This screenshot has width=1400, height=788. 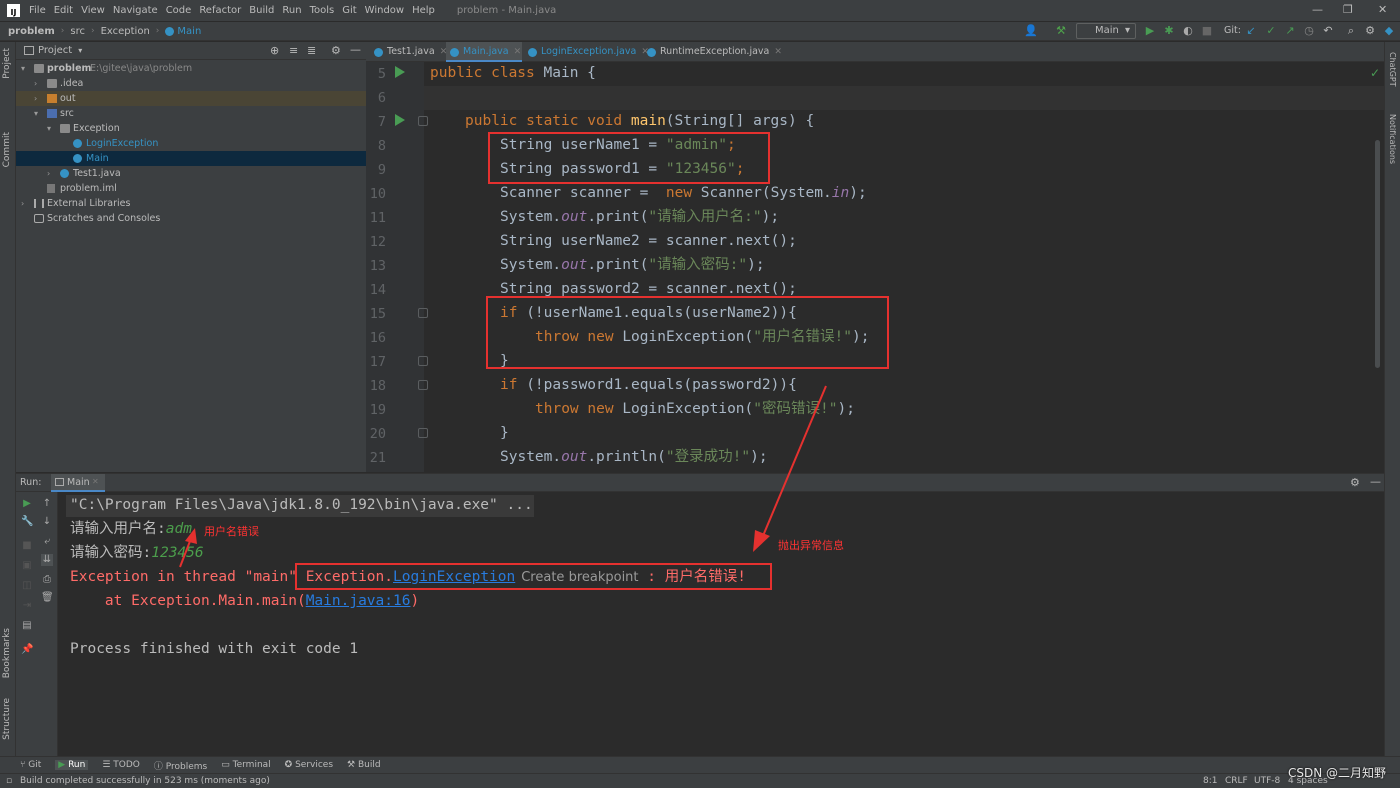 What do you see at coordinates (1236, 781) in the screenshot?
I see `line-separator: CRLF` at bounding box center [1236, 781].